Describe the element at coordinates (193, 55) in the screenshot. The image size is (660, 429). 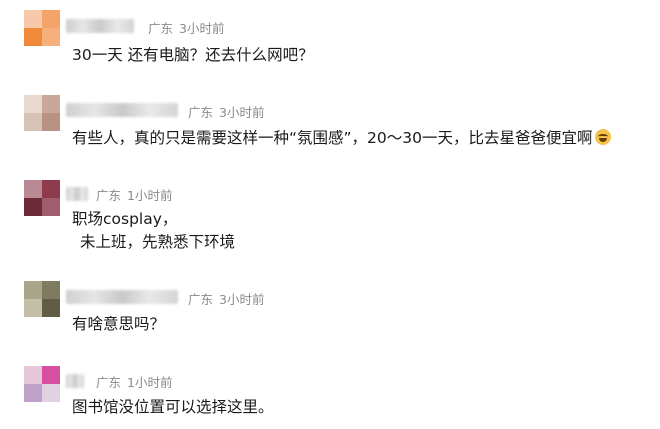
I see `comment-text: 30一天 还有电脑？还去什么网吧？` at that location.